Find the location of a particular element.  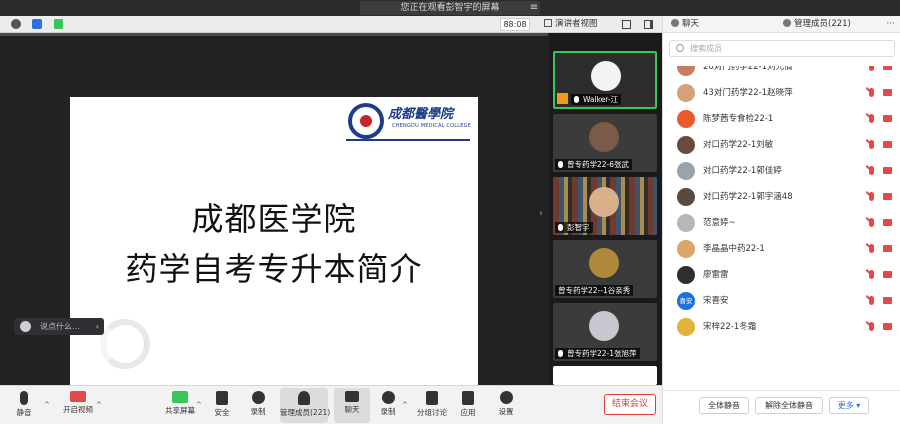

apps-icon is located at coordinates (468, 398).